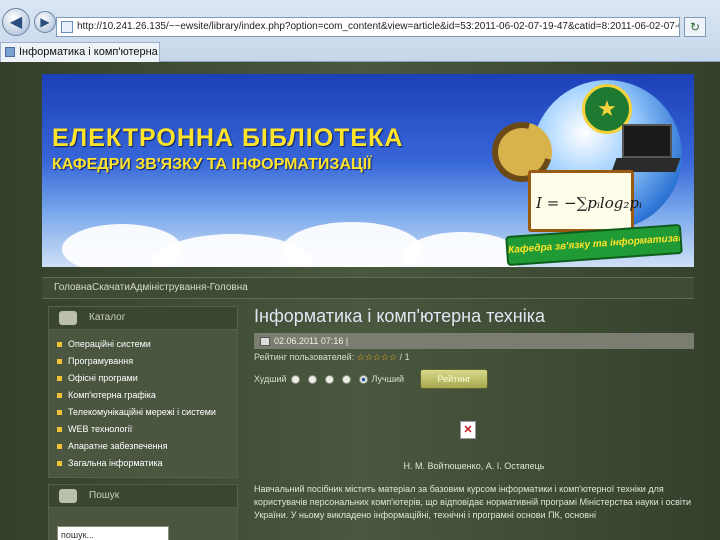 Image resolution: width=720 pixels, height=540 pixels. What do you see at coordinates (212, 164) in the screenshot?
I see `site-subtitle: КАФЕДРИ ЗВ'ЯЗКУ ТА ІНФОРМАТИЗАЦІЇ` at bounding box center [212, 164].